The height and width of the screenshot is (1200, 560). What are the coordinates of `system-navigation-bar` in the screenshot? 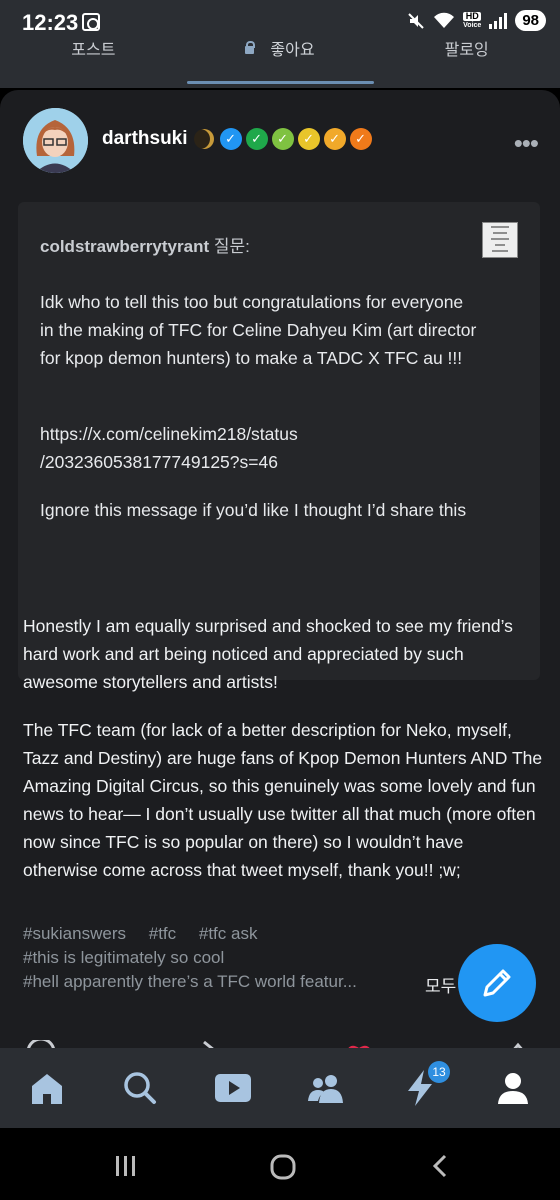 It's located at (280, 1164).